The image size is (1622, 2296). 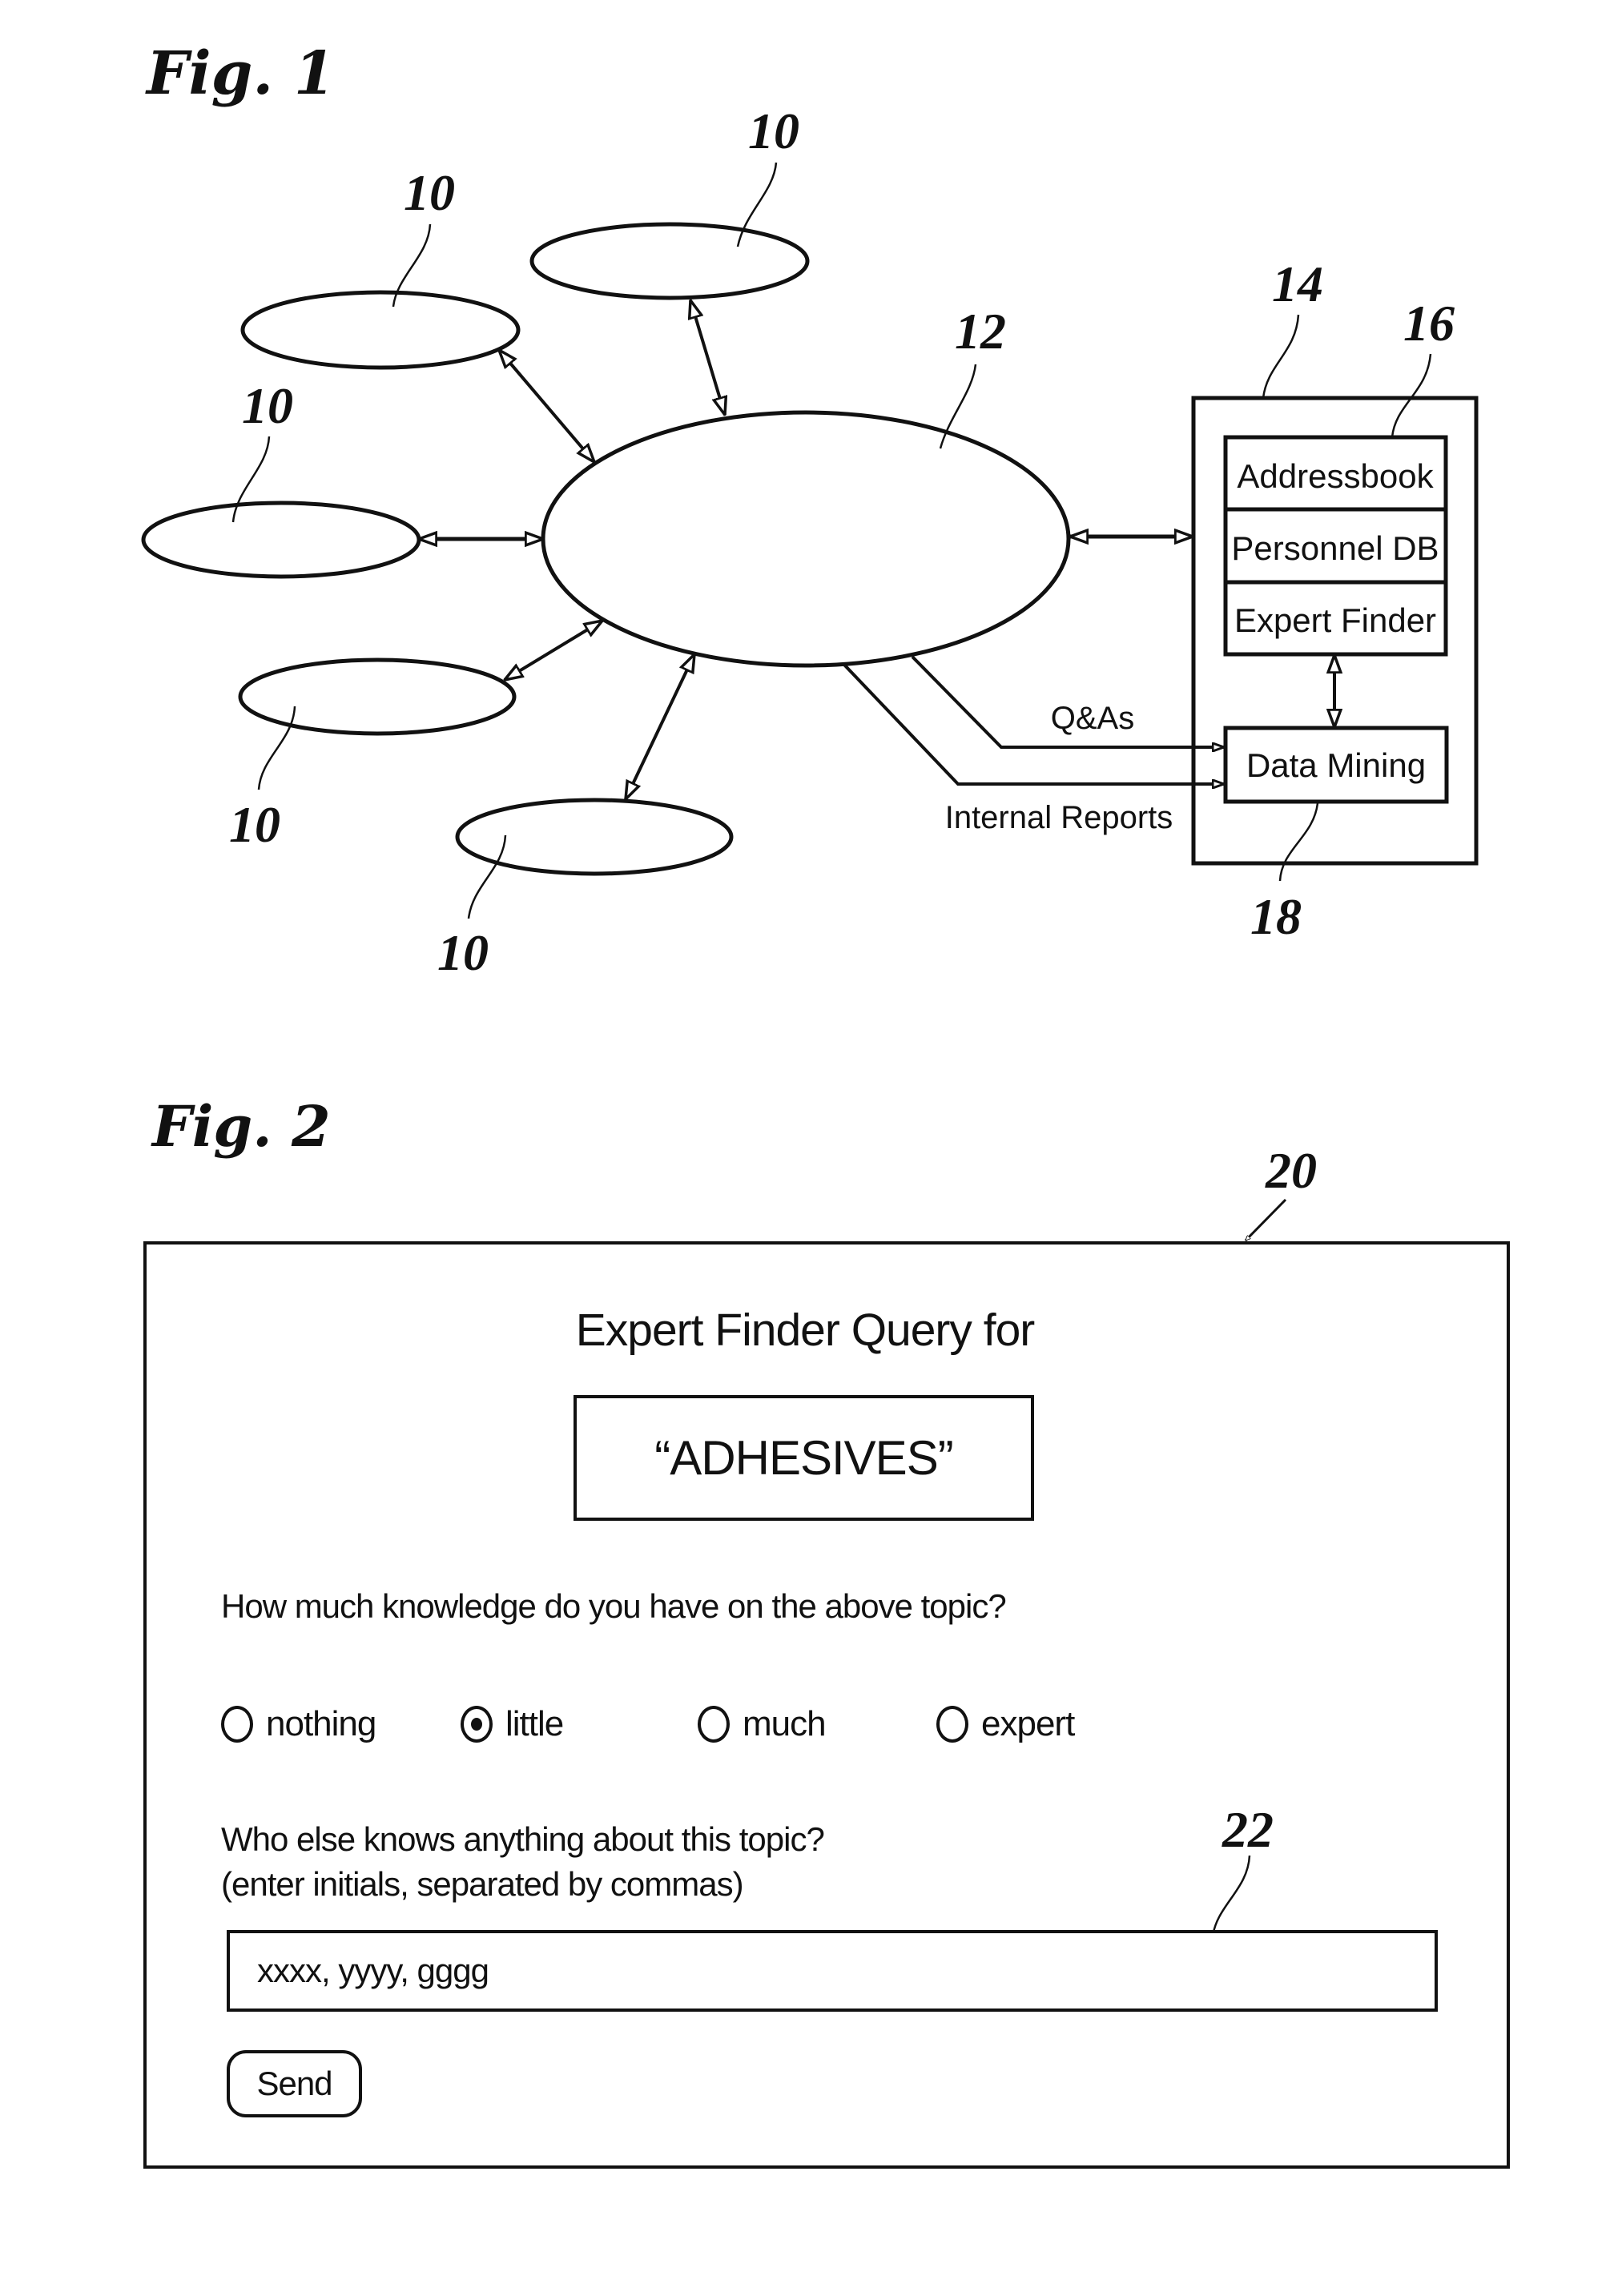 I want to click on ref-label-screen: 20, so click(x=1291, y=1171).